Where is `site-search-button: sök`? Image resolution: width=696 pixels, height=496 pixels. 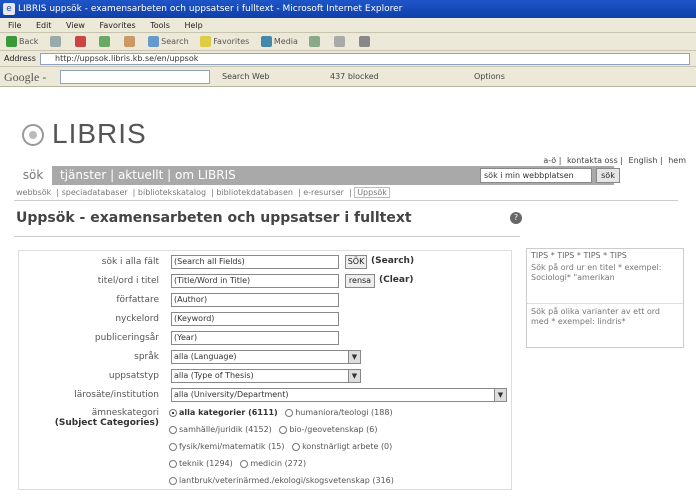 site-search-button: sök is located at coordinates (608, 175).